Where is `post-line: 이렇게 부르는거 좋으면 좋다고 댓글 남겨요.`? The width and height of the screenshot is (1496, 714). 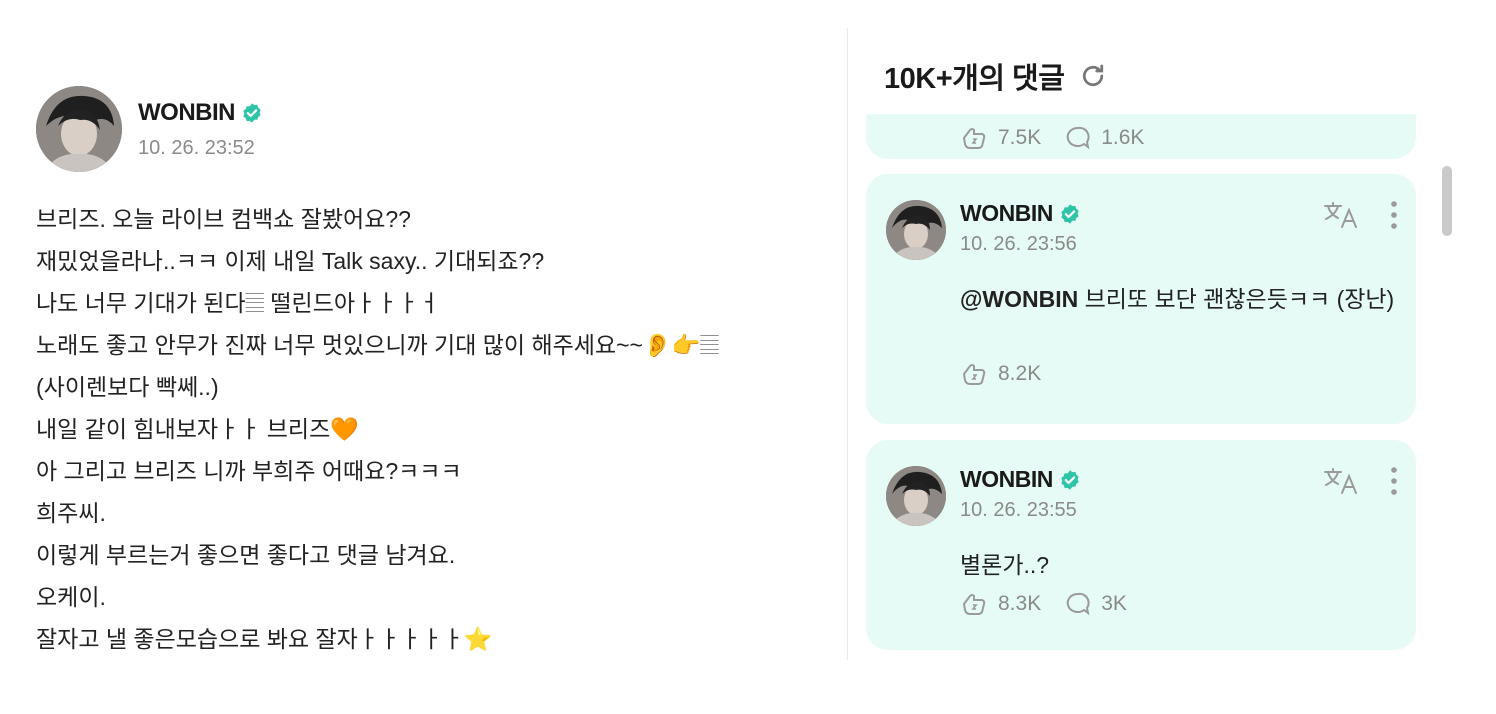 post-line: 이렇게 부르는거 좋으면 좋다고 댓글 남겨요. is located at coordinates (246, 555).